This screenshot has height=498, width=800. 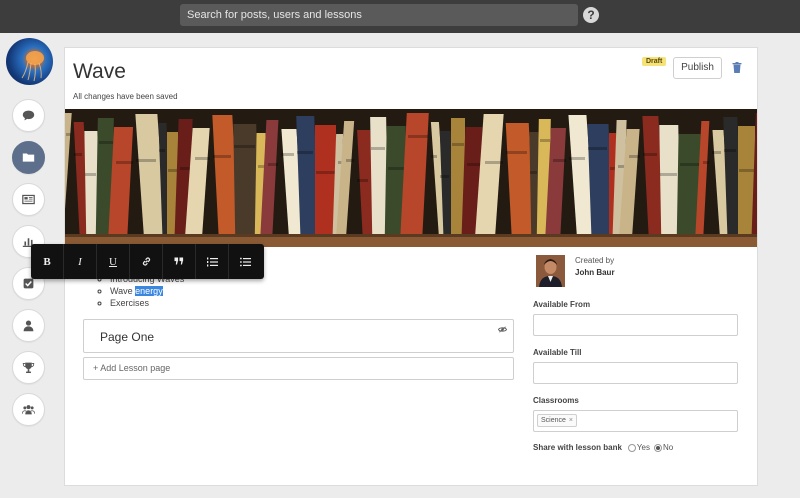 What do you see at coordinates (147, 303) in the screenshot?
I see `list-item: Exercises` at bounding box center [147, 303].